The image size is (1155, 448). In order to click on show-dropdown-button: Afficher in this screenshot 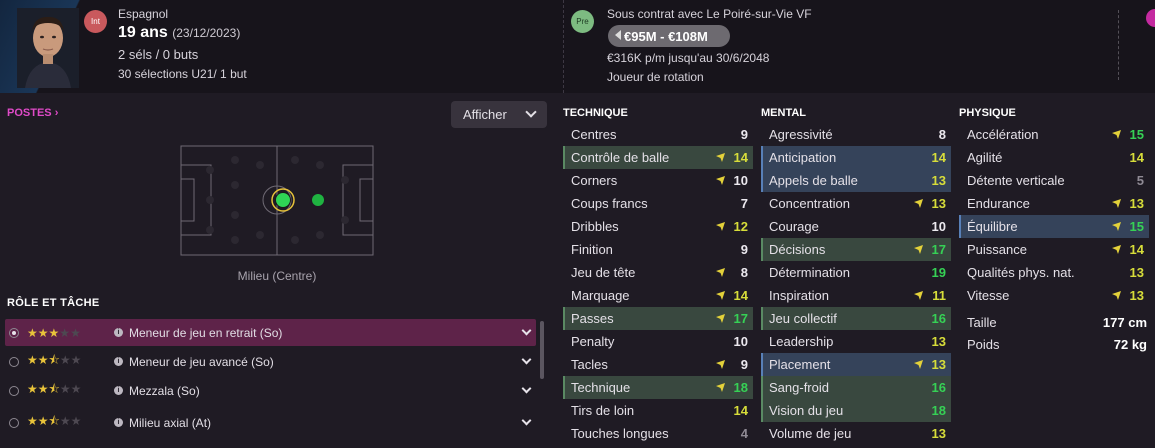, I will do `click(499, 114)`.